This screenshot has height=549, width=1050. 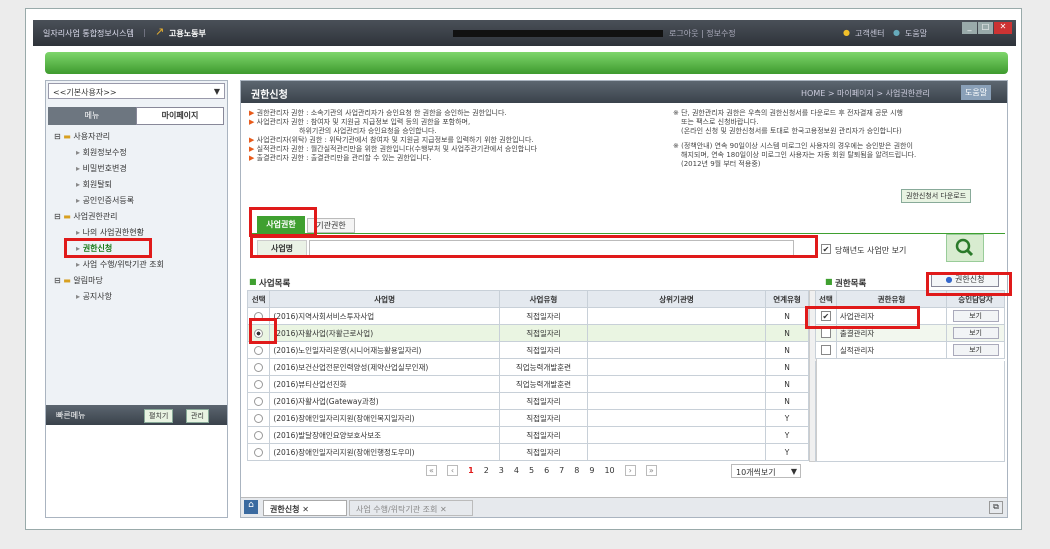 What do you see at coordinates (139, 153) in the screenshot?
I see `sidebar-item: ▸ 회원정보수정` at bounding box center [139, 153].